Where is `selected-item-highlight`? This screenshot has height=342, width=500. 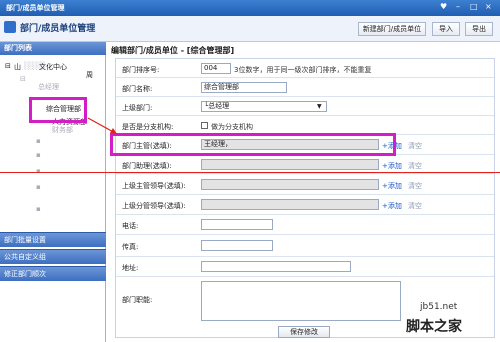
selected-item-highlight is located at coordinates (58, 110).